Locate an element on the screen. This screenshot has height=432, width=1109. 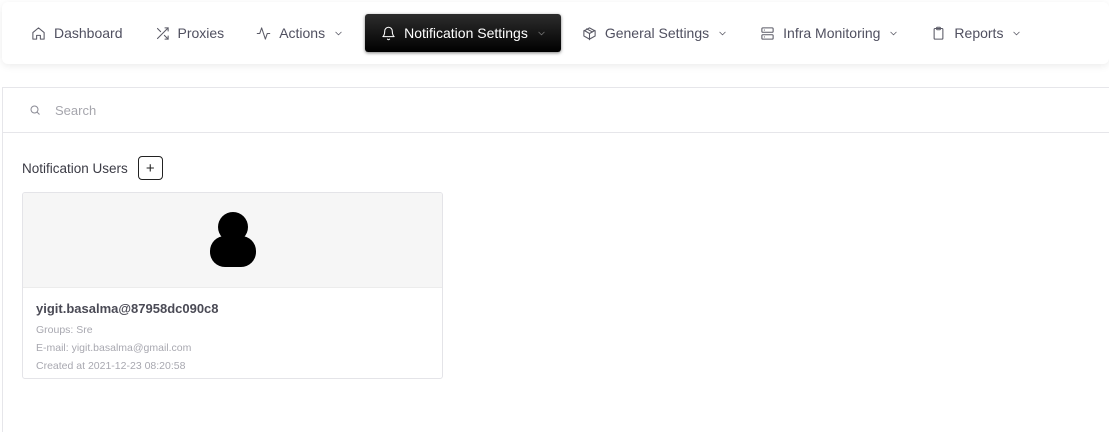
nav-notification-settings-label: Notification Settings is located at coordinates (466, 33).